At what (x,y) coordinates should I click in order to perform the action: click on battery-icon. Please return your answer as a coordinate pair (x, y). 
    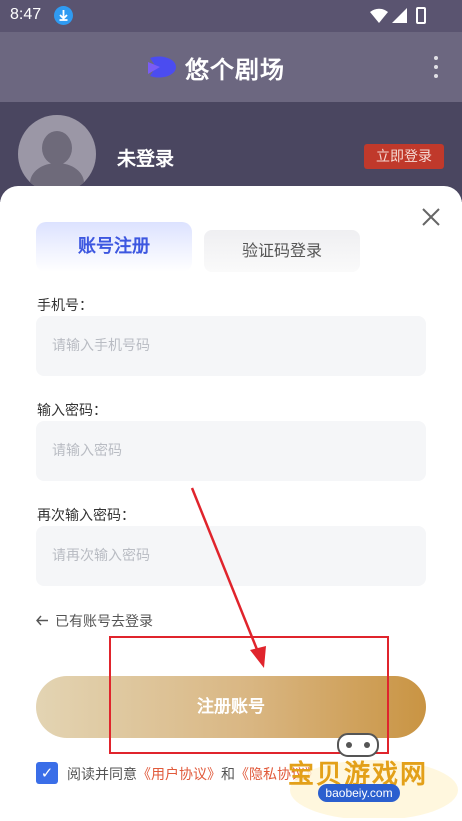
    Looking at the image, I should click on (421, 15).